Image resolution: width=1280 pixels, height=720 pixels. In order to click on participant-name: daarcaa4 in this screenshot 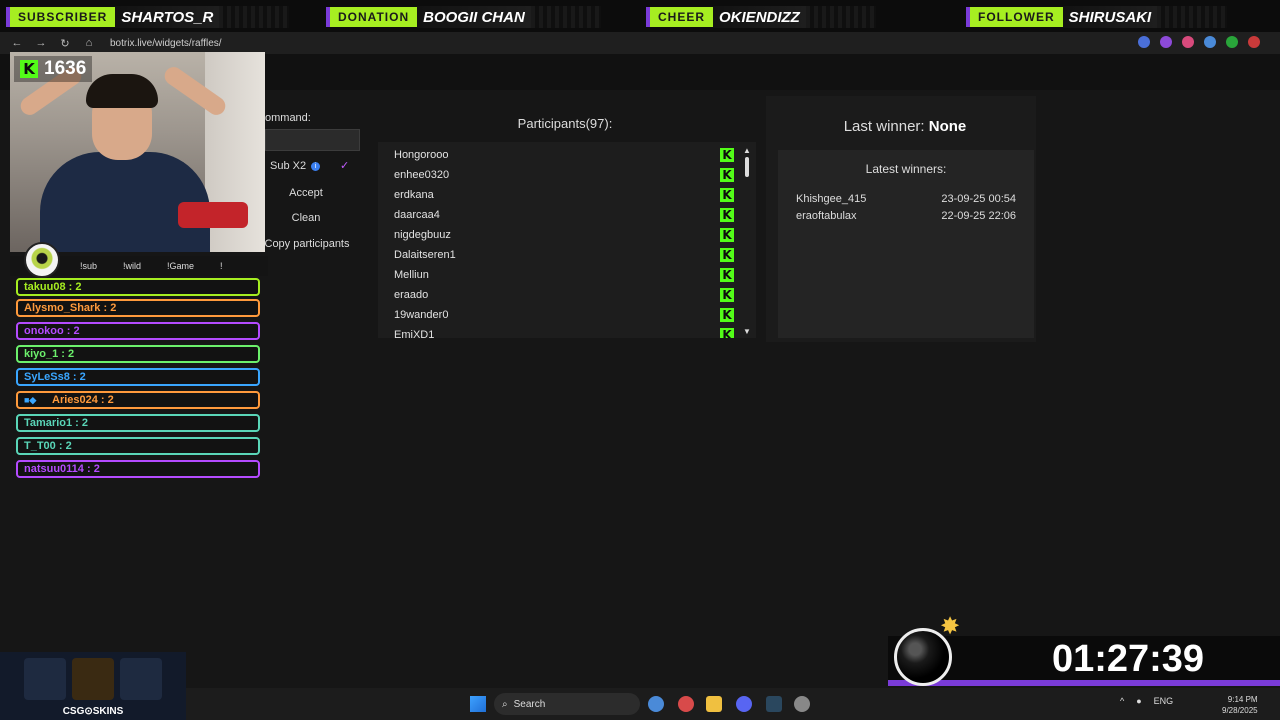, I will do `click(417, 215)`.